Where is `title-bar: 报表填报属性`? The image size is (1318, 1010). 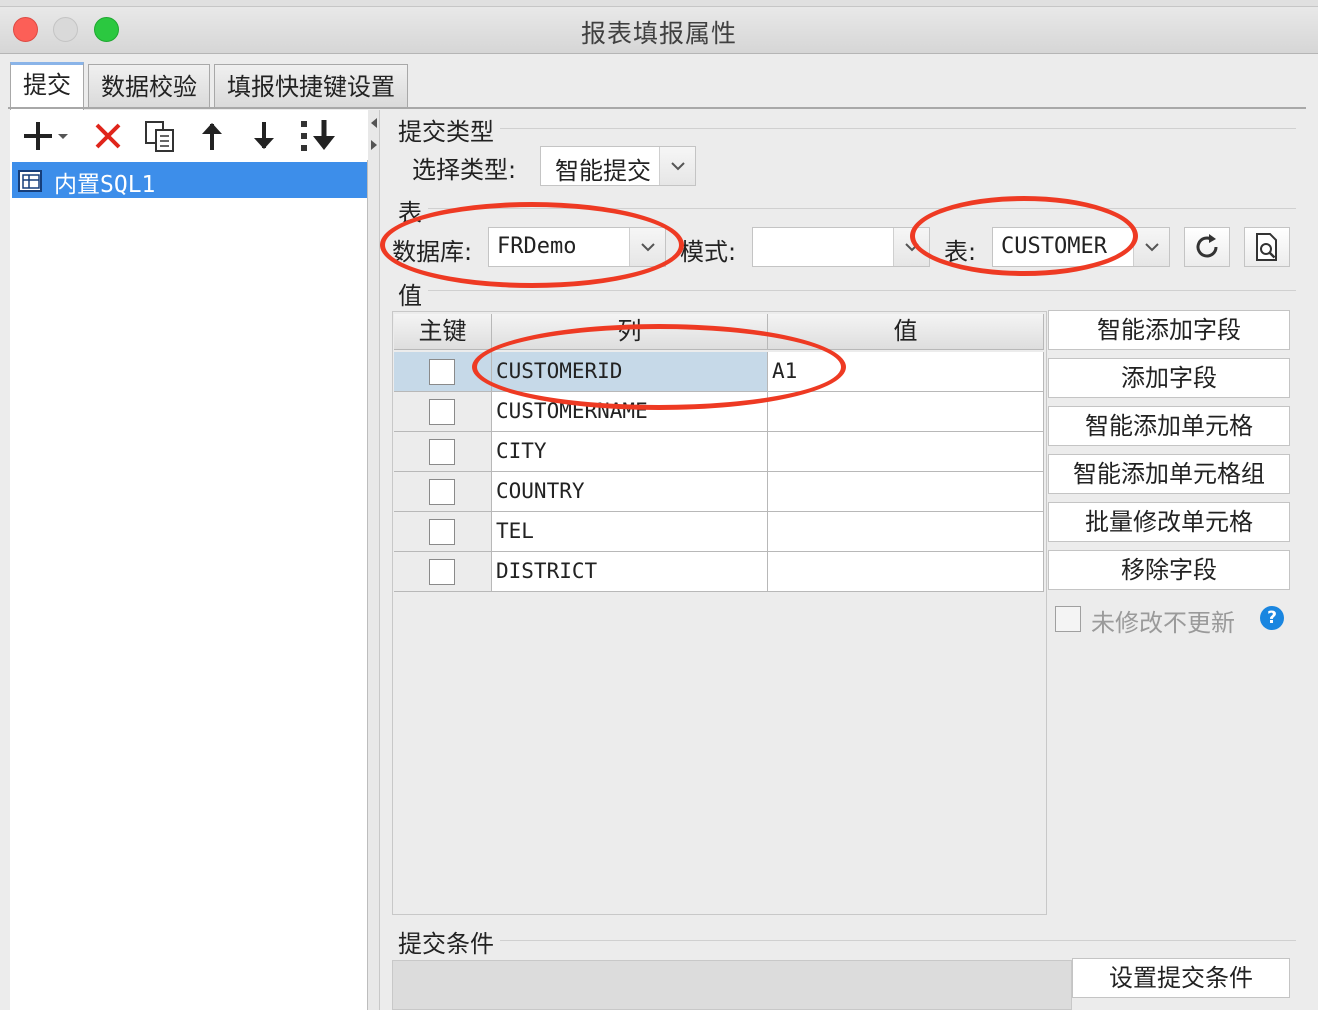 title-bar: 报表填报属性 is located at coordinates (659, 27).